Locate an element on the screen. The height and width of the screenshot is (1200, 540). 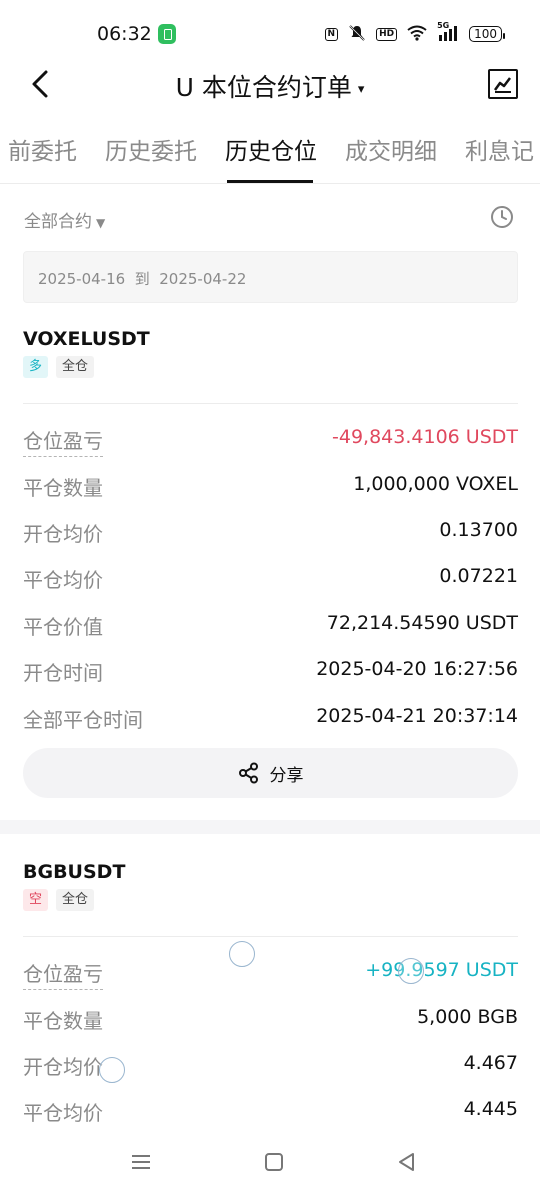
close-value-value: 72,214.54590 USDT is located at coordinates (422, 623).